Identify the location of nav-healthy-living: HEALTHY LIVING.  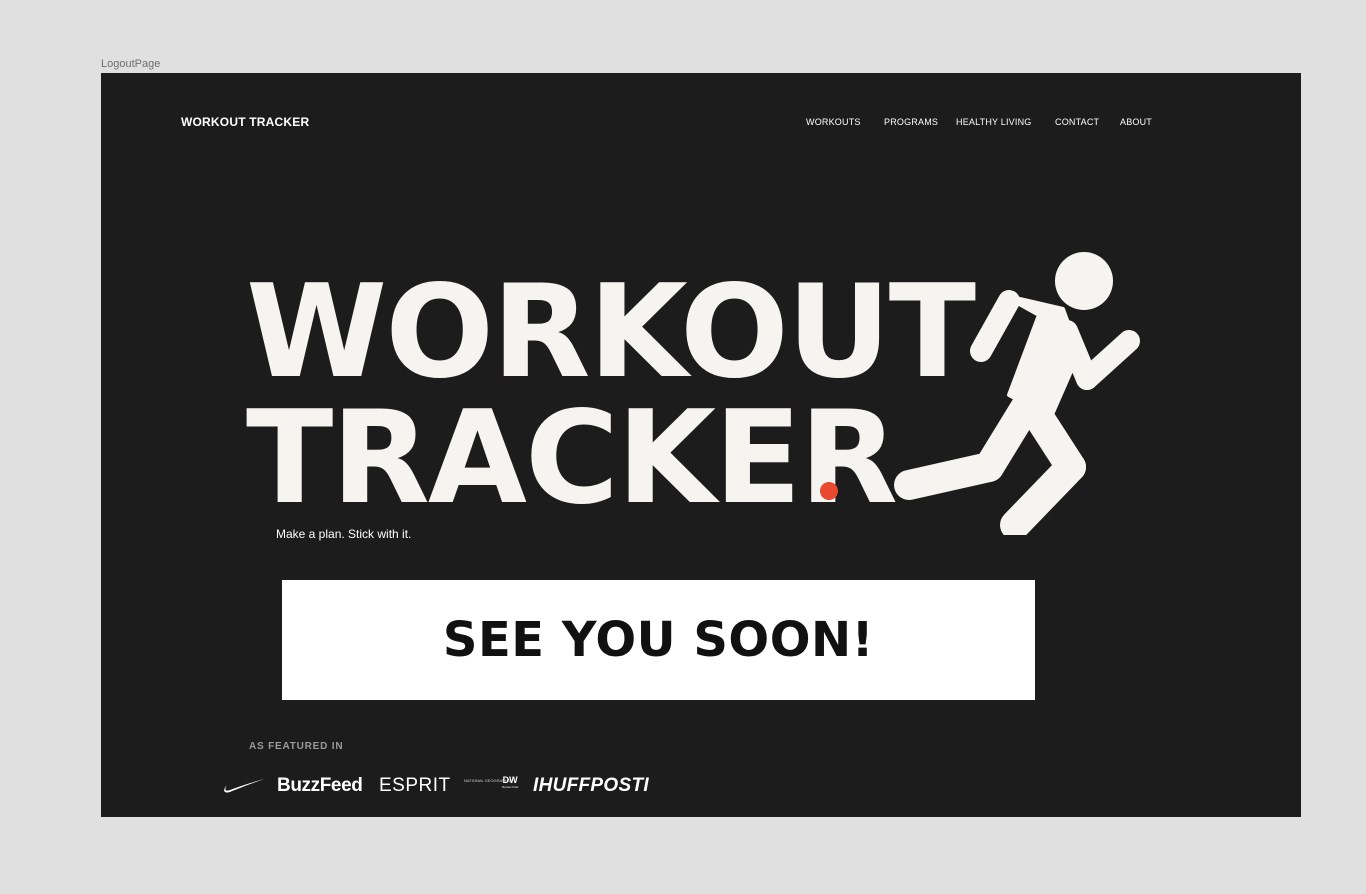
(994, 122).